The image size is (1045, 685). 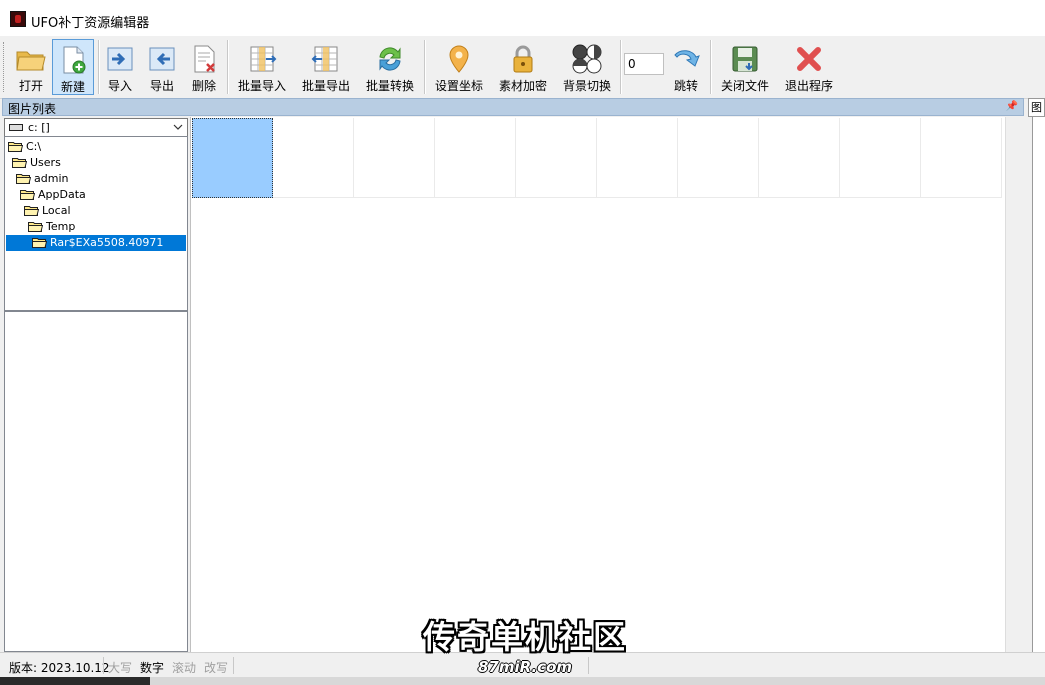 I want to click on background-switch-label: 背景切换, so click(x=586, y=86).